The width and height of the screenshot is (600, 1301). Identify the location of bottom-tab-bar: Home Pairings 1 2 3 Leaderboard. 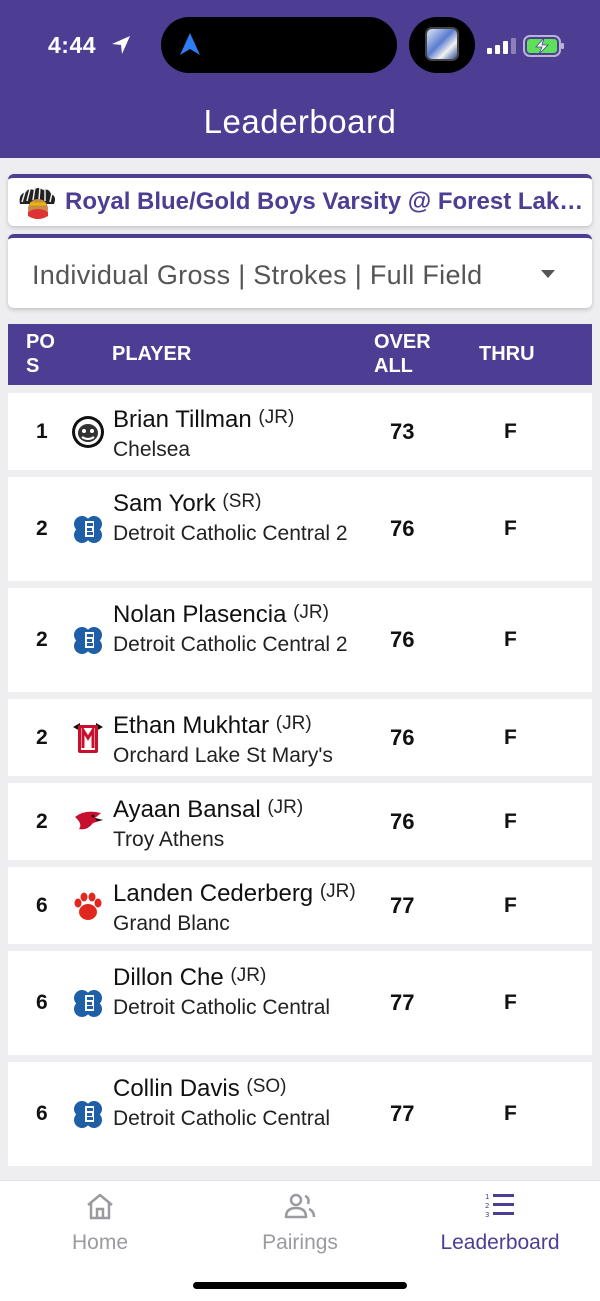
(300, 1240).